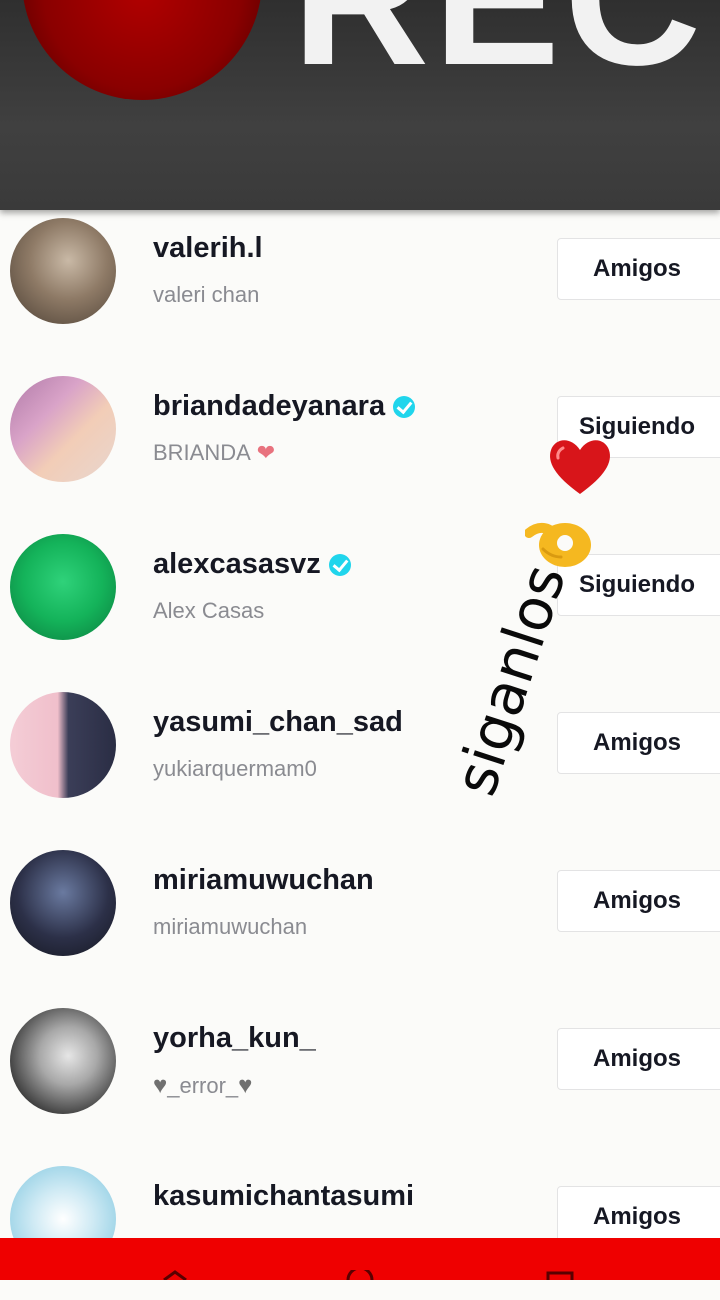  What do you see at coordinates (558, 545) in the screenshot?
I see `ok-hand-icon` at bounding box center [558, 545].